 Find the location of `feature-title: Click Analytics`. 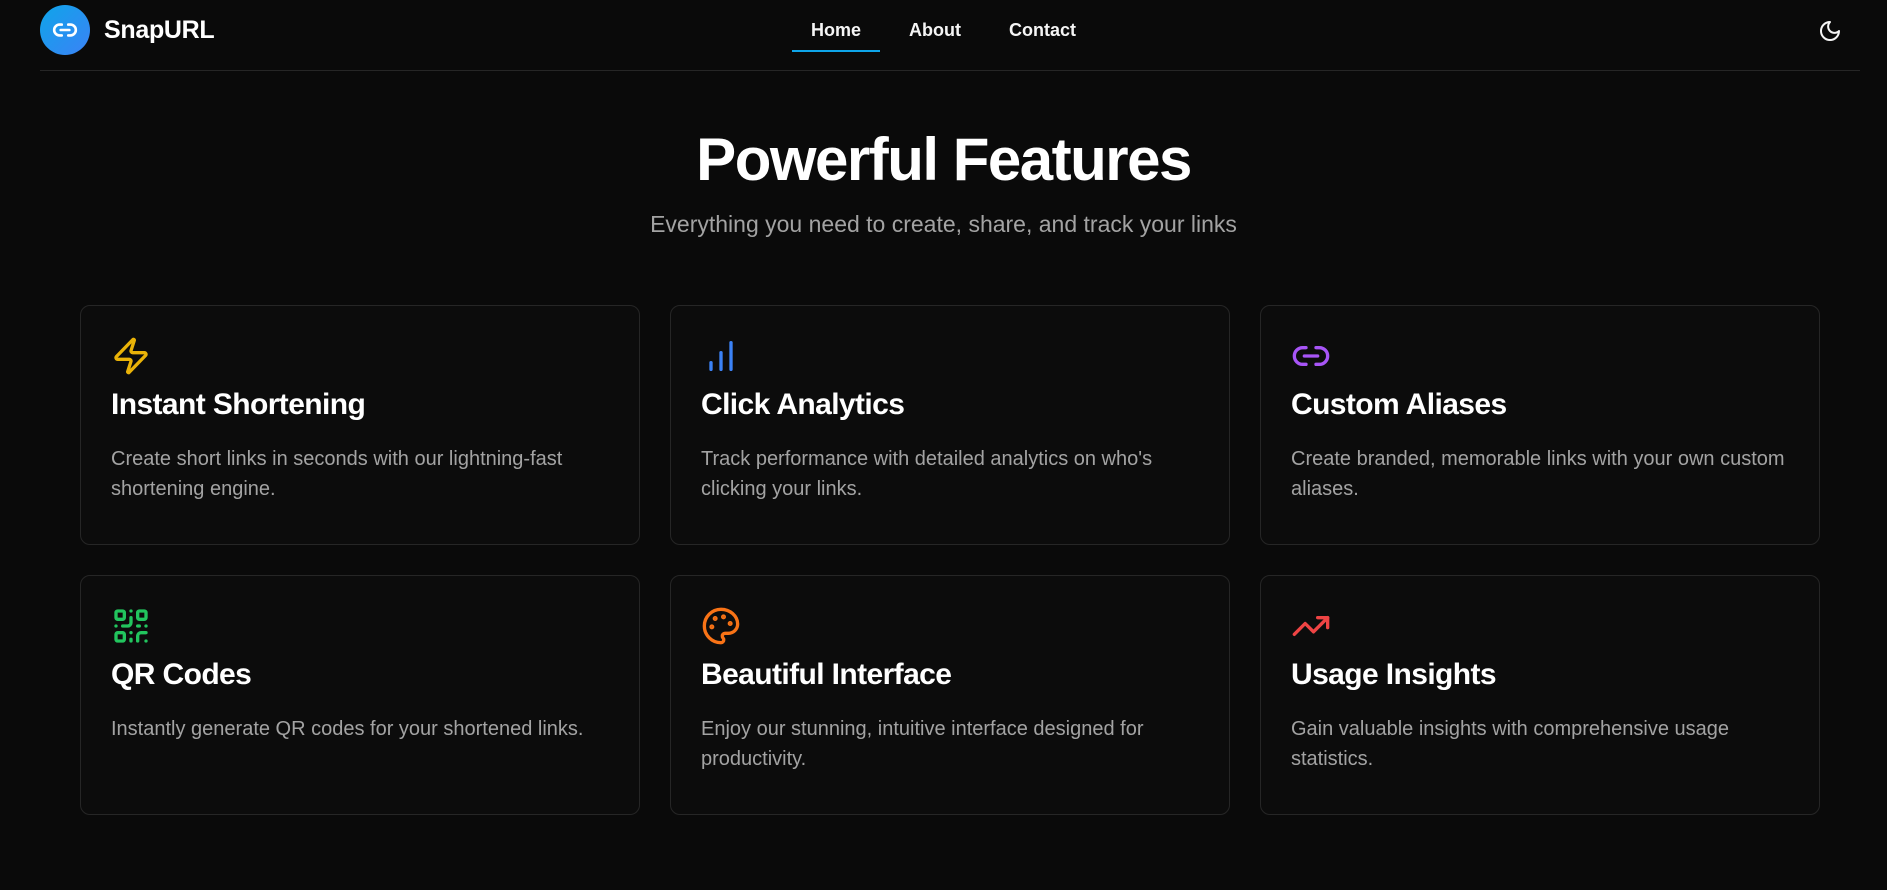

feature-title: Click Analytics is located at coordinates (803, 404).